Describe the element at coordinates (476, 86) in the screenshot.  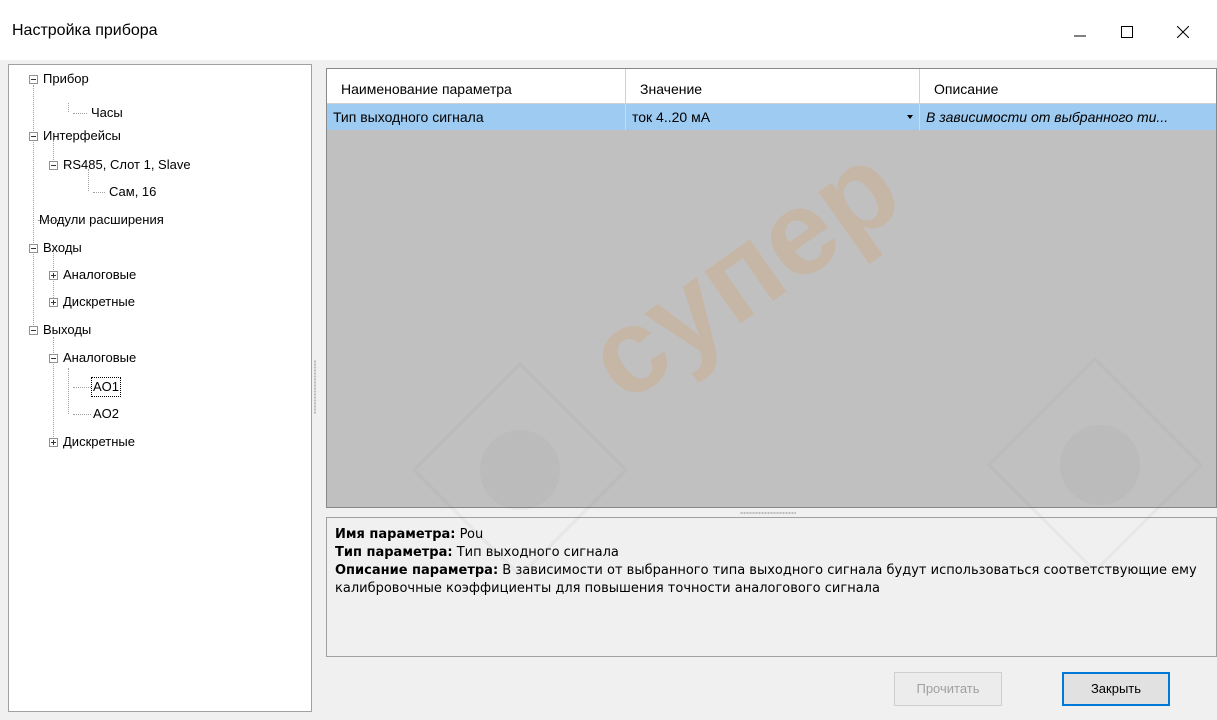
I see `column-header-name: Наименование параметра` at that location.